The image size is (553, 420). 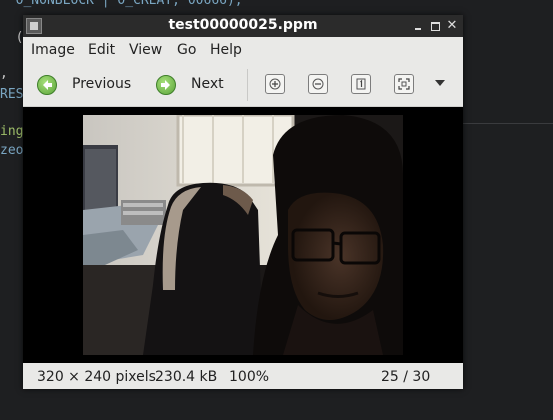 I want to click on zoom-fit-icon, so click(x=404, y=84).